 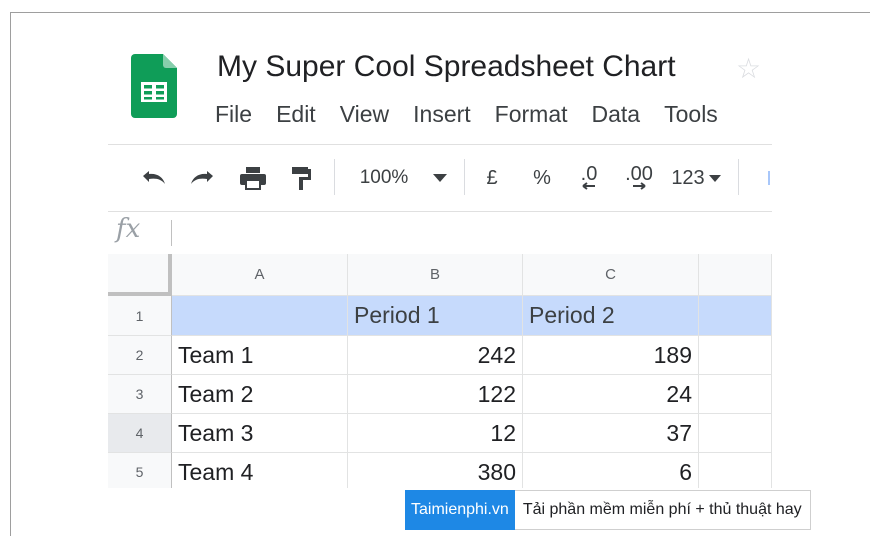 I want to click on increase-decimal-button: .00, so click(x=639, y=178).